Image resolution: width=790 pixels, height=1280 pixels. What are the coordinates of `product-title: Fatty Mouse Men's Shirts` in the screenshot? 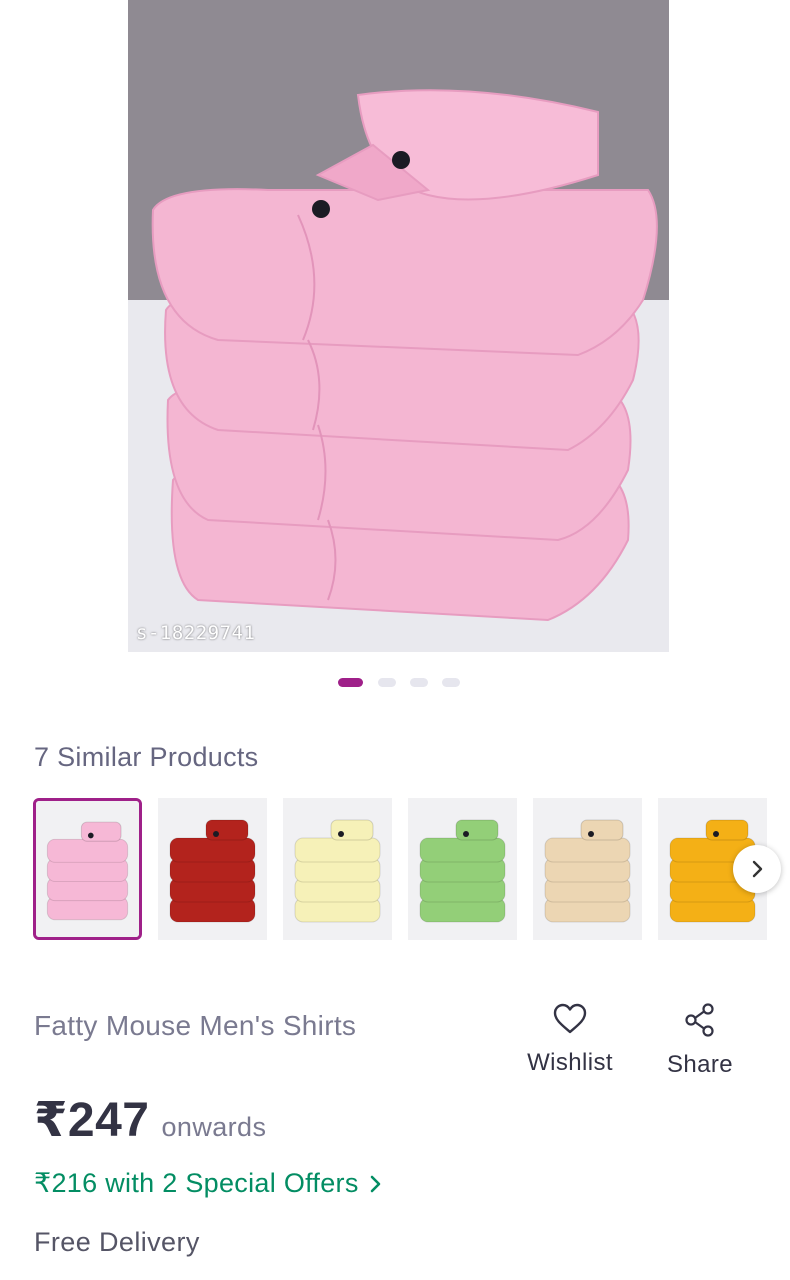 It's located at (195, 1025).